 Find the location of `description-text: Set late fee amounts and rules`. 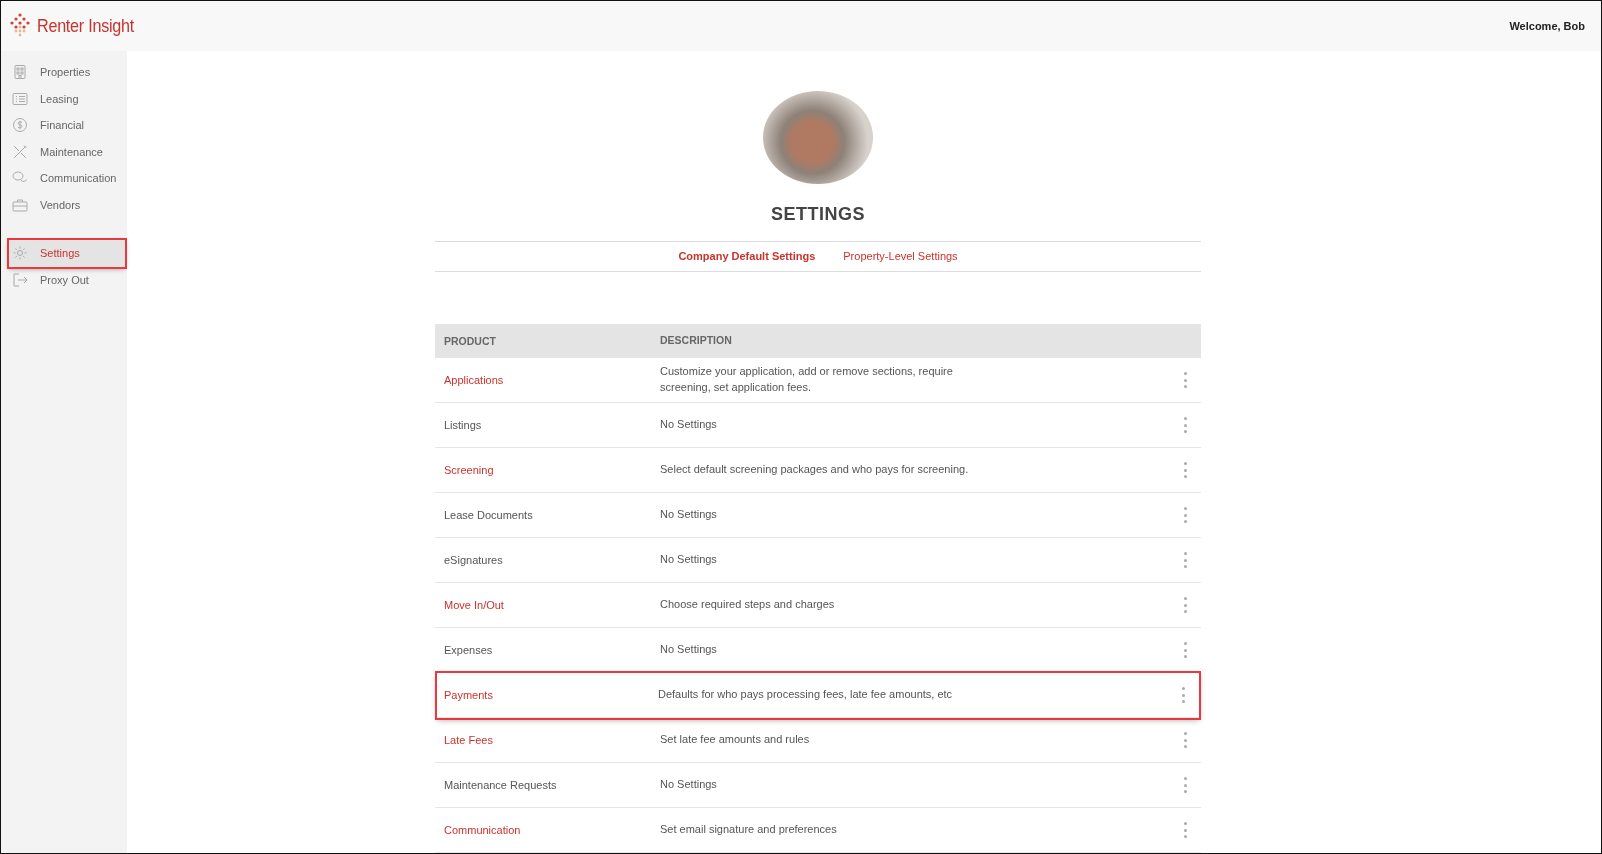

description-text: Set late fee amounts and rules is located at coordinates (735, 740).